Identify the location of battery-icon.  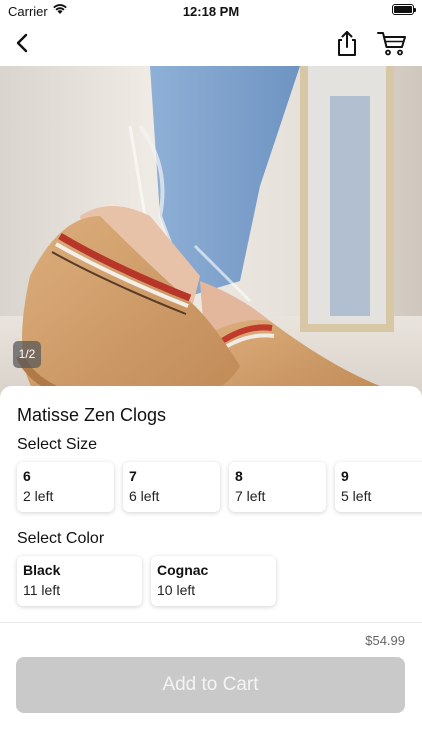
(404, 9).